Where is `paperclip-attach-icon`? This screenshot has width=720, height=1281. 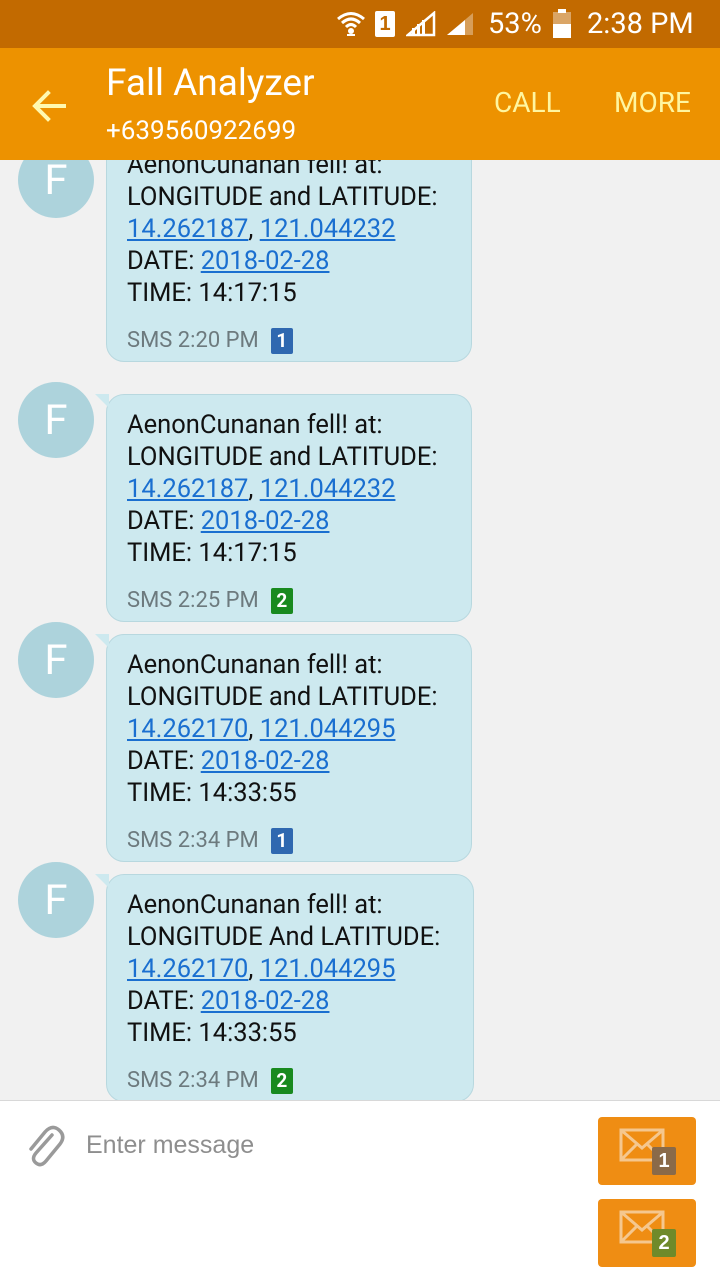
paperclip-attach-icon is located at coordinates (44, 1145).